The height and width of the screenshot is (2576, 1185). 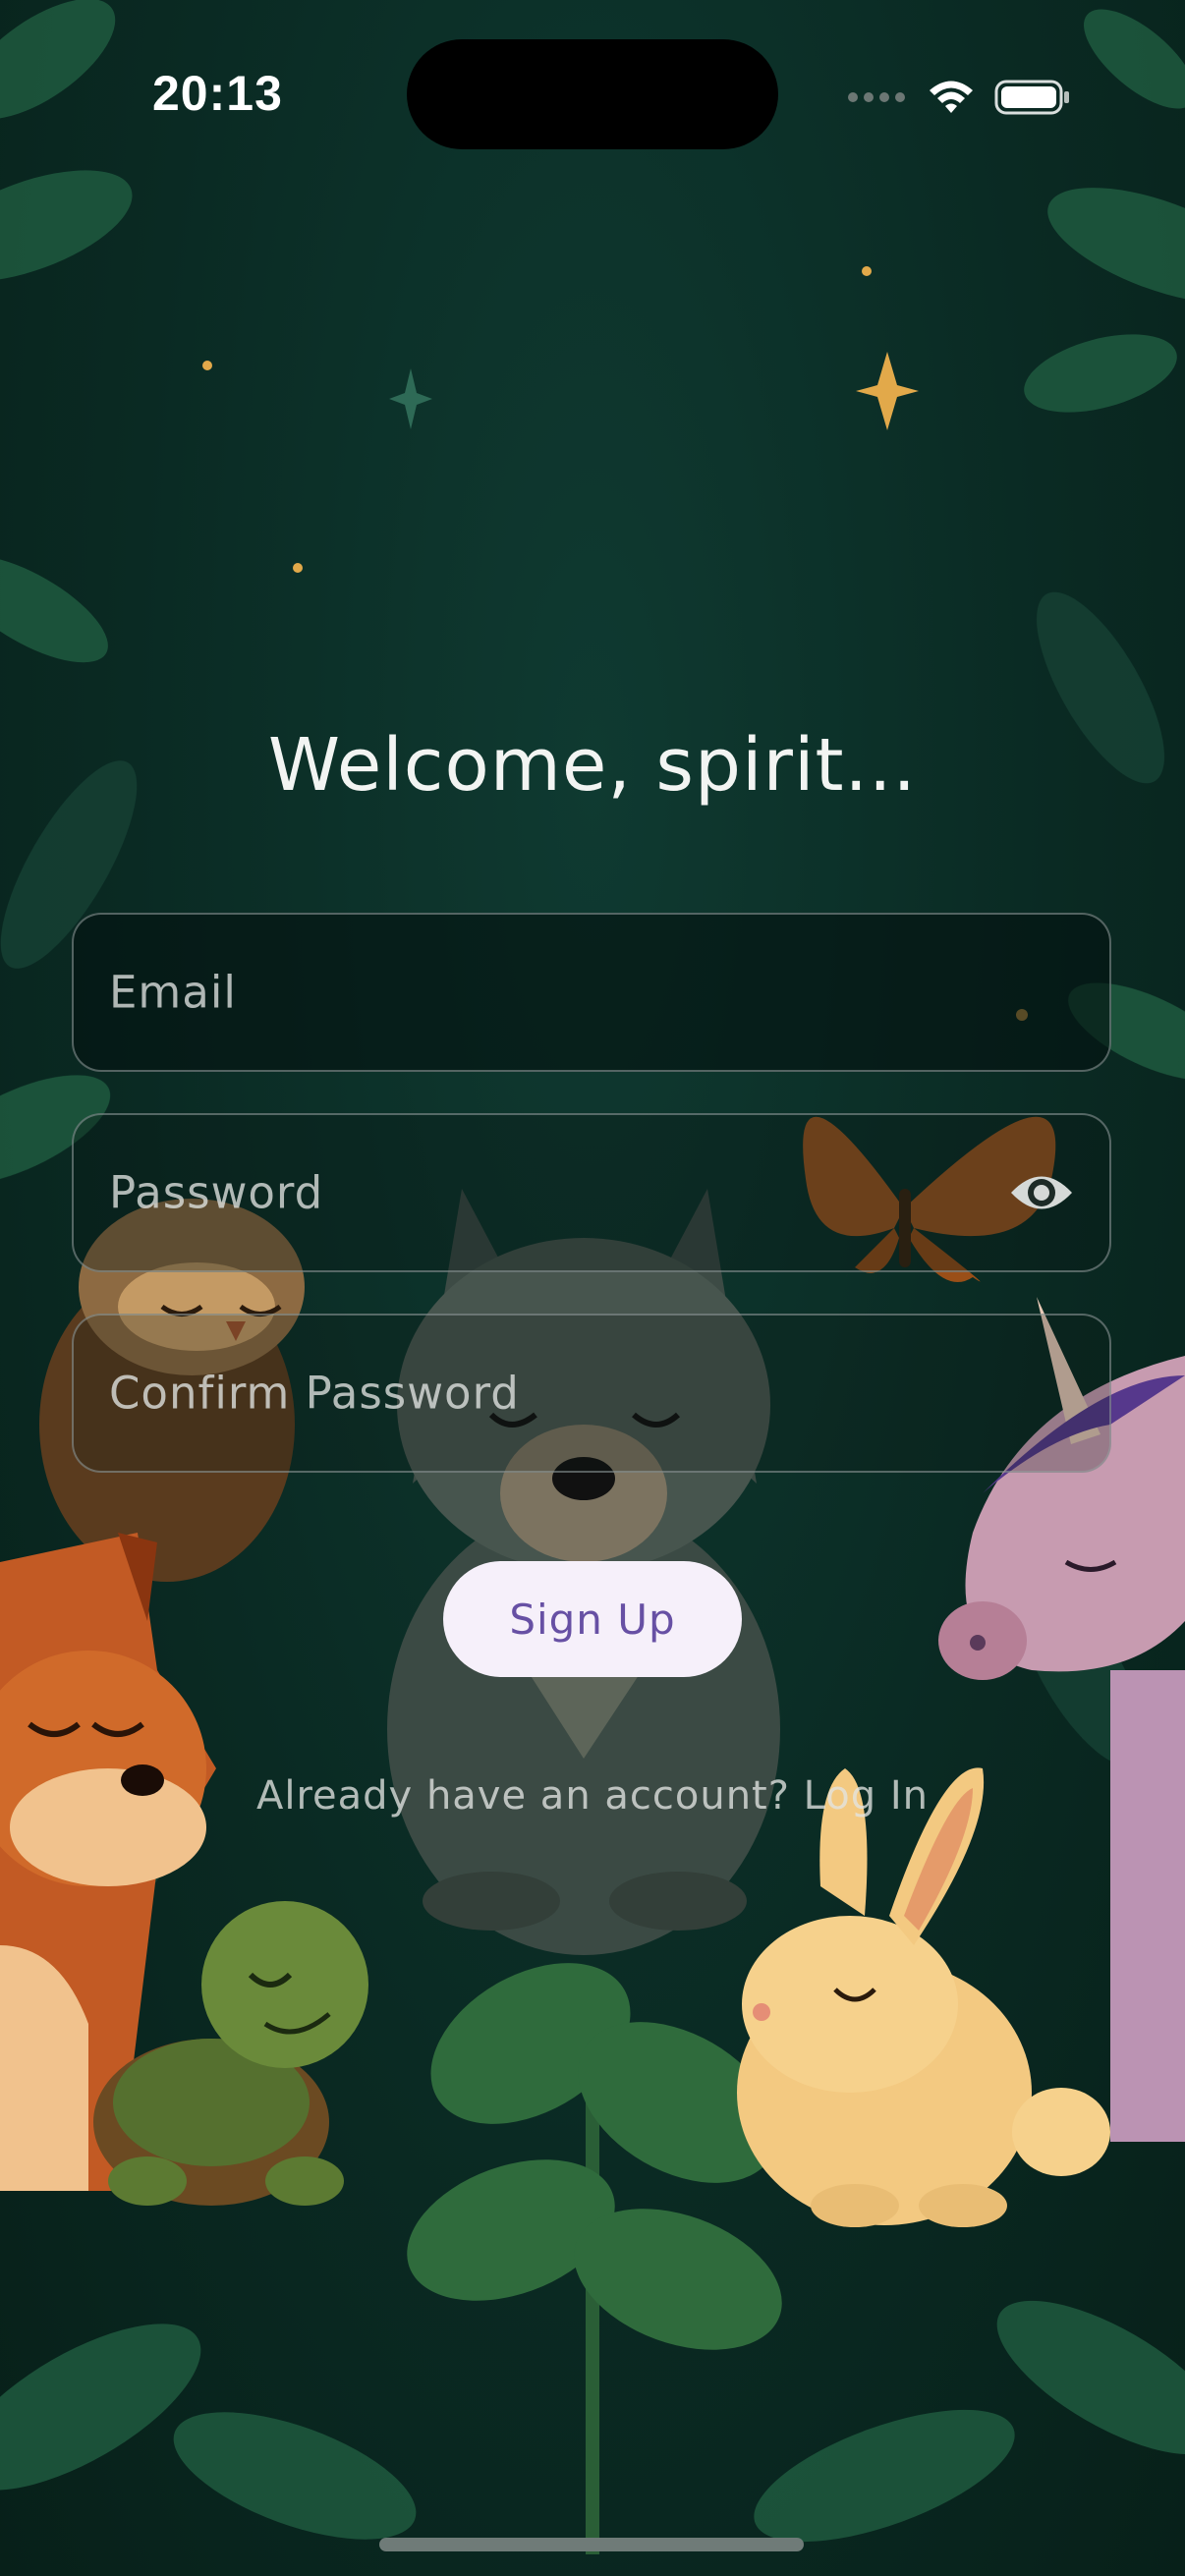 What do you see at coordinates (1031, 97) in the screenshot?
I see `battery-icon` at bounding box center [1031, 97].